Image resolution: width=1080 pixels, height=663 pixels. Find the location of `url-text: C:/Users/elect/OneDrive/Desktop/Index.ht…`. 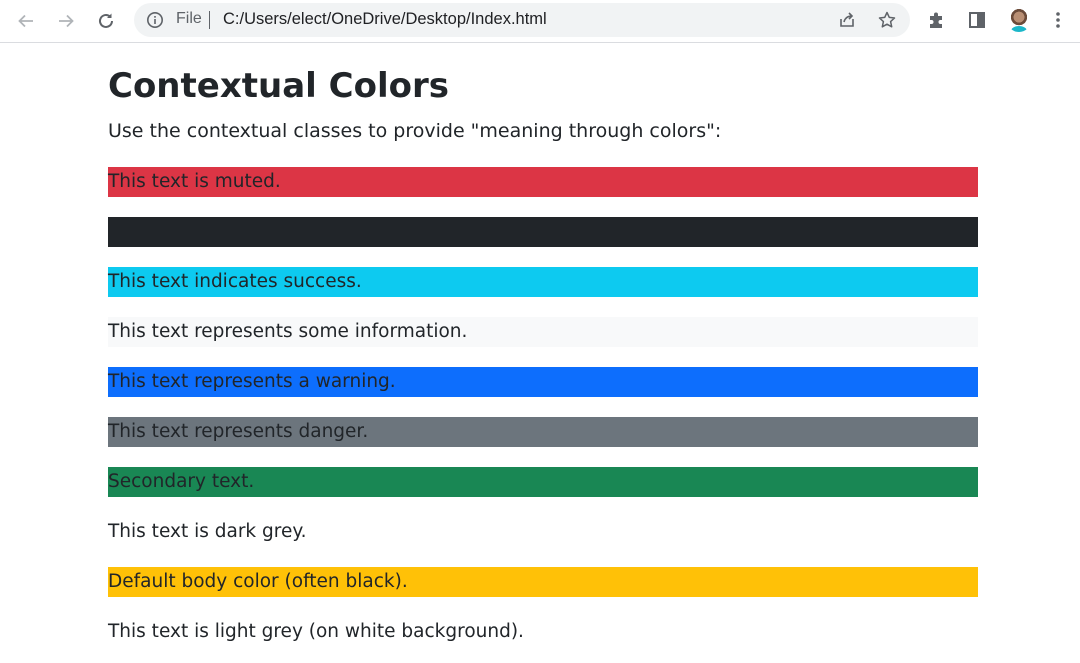

url-text: C:/Users/elect/OneDrive/Desktop/Index.ht… is located at coordinates (385, 19).